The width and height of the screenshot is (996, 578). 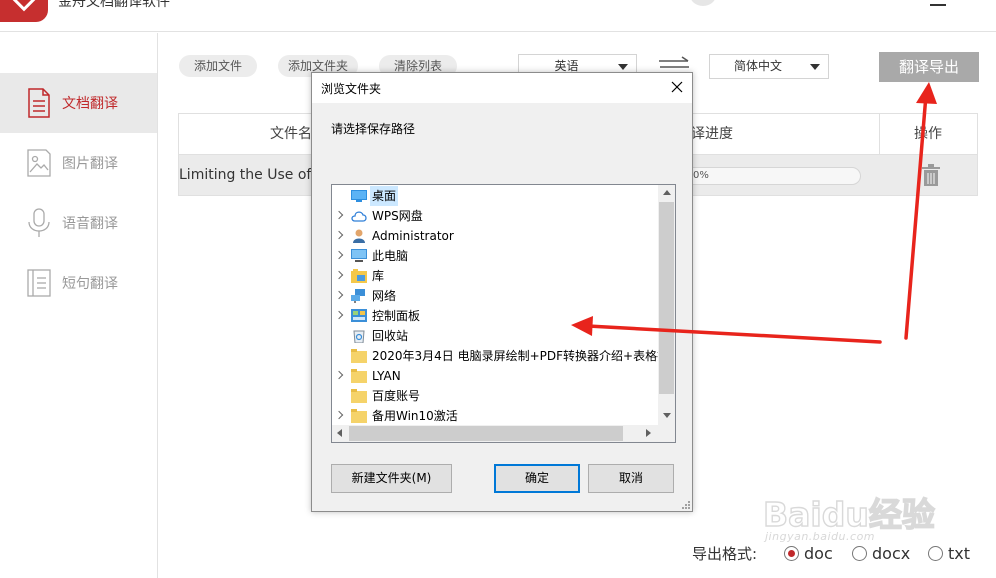 What do you see at coordinates (498, 16) in the screenshot?
I see `title-bar: 金舟文档翻译软件` at bounding box center [498, 16].